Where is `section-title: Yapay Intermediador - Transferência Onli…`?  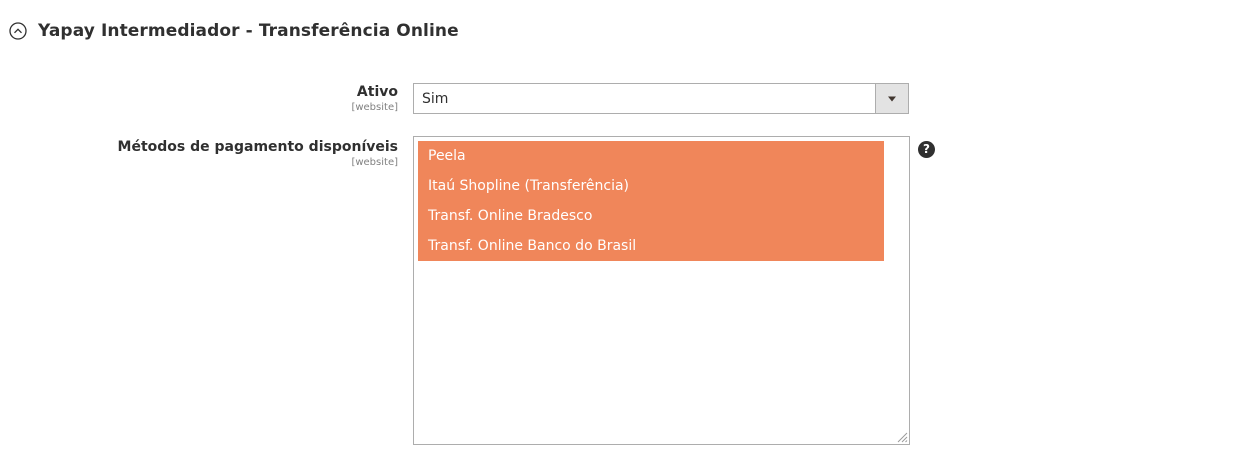 section-title: Yapay Intermediador - Transferência Onli… is located at coordinates (248, 31).